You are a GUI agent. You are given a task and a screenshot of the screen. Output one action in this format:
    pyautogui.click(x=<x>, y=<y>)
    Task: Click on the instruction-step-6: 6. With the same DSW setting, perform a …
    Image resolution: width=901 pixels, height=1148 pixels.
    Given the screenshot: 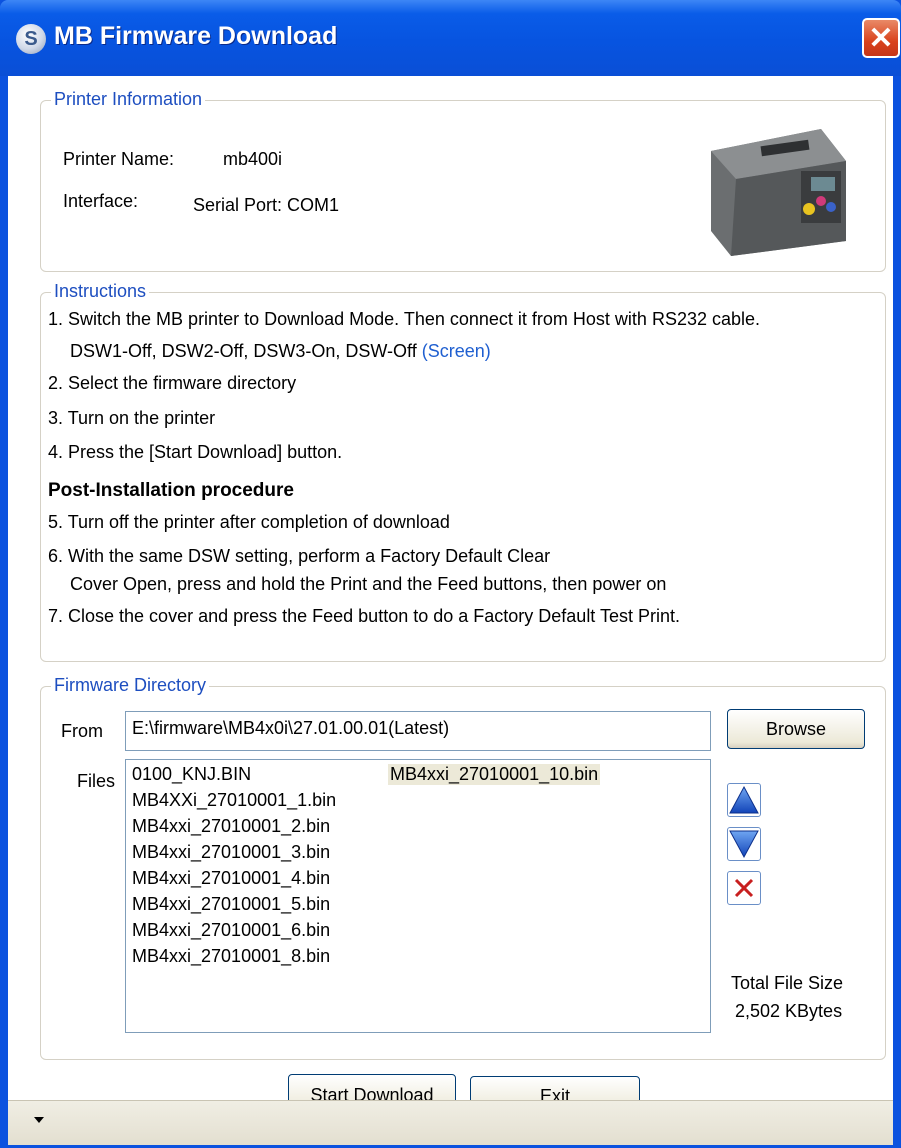 What is the action you would take?
    pyautogui.click(x=299, y=556)
    